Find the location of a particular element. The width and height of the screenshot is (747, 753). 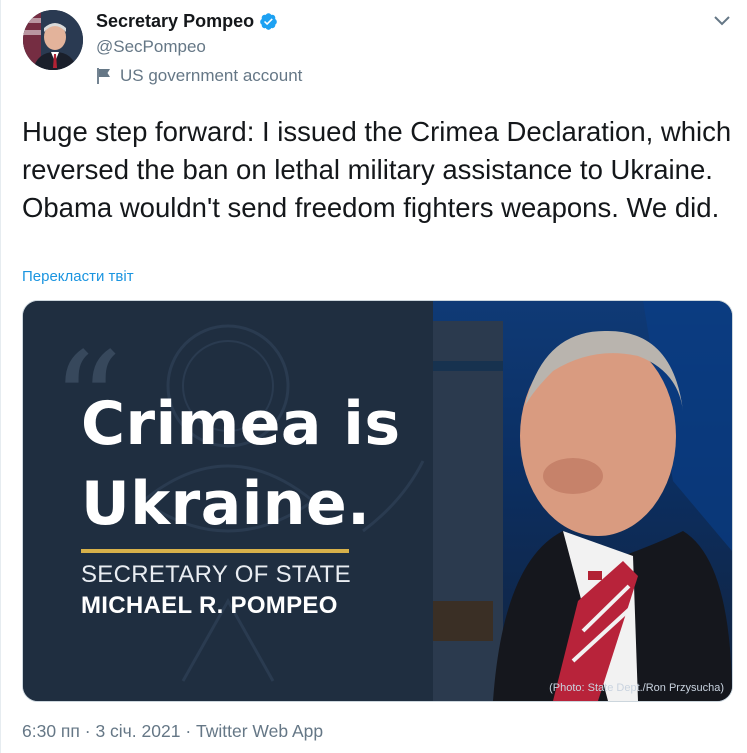

display-name: Secretary Pompeo is located at coordinates (175, 21).